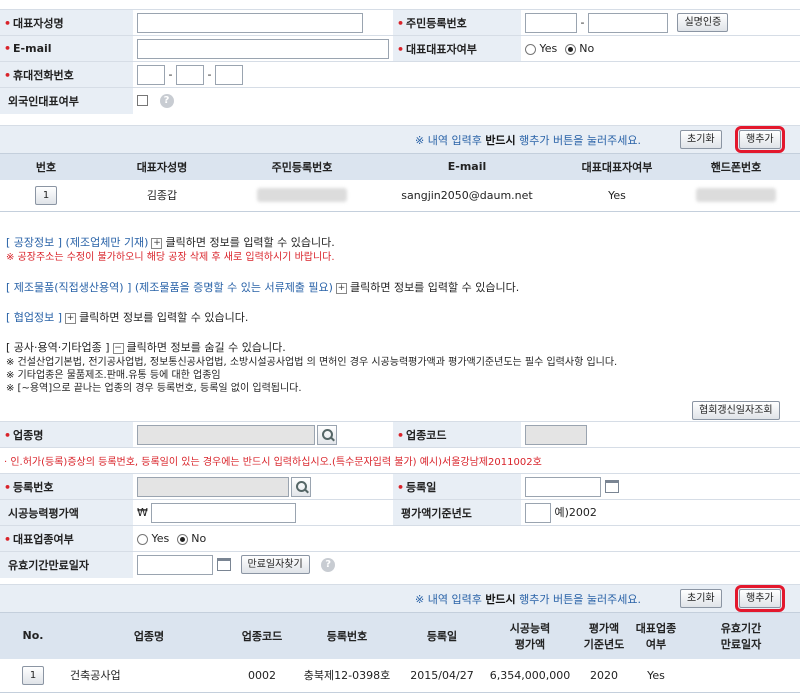 This screenshot has height=697, width=800. I want to click on col-header: 번호, so click(46, 166).